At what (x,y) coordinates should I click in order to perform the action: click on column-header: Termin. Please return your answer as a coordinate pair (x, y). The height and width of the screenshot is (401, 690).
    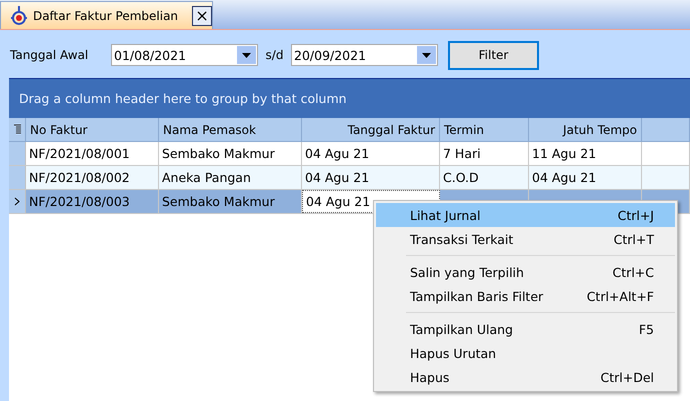
    Looking at the image, I should click on (484, 129).